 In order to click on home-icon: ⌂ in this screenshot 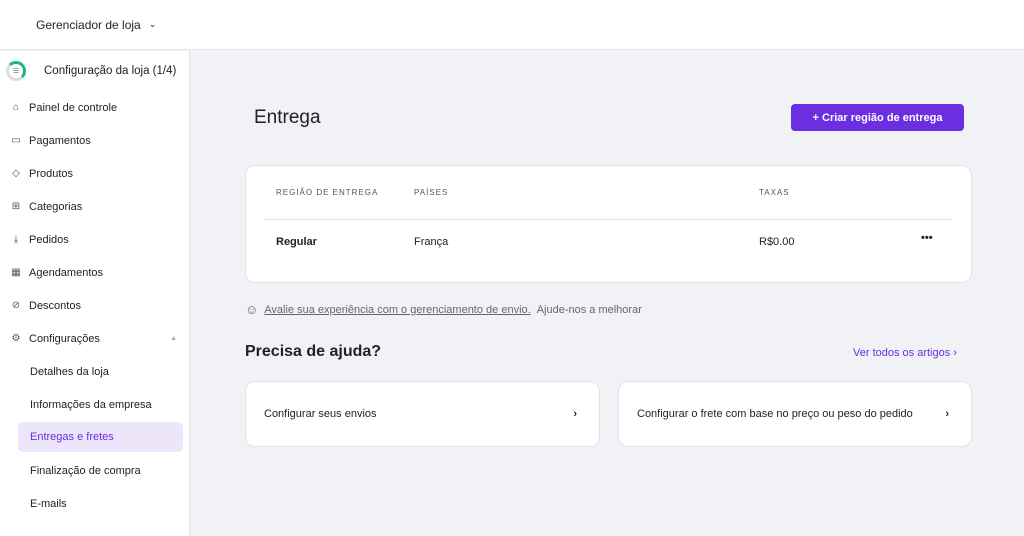, I will do `click(16, 107)`.